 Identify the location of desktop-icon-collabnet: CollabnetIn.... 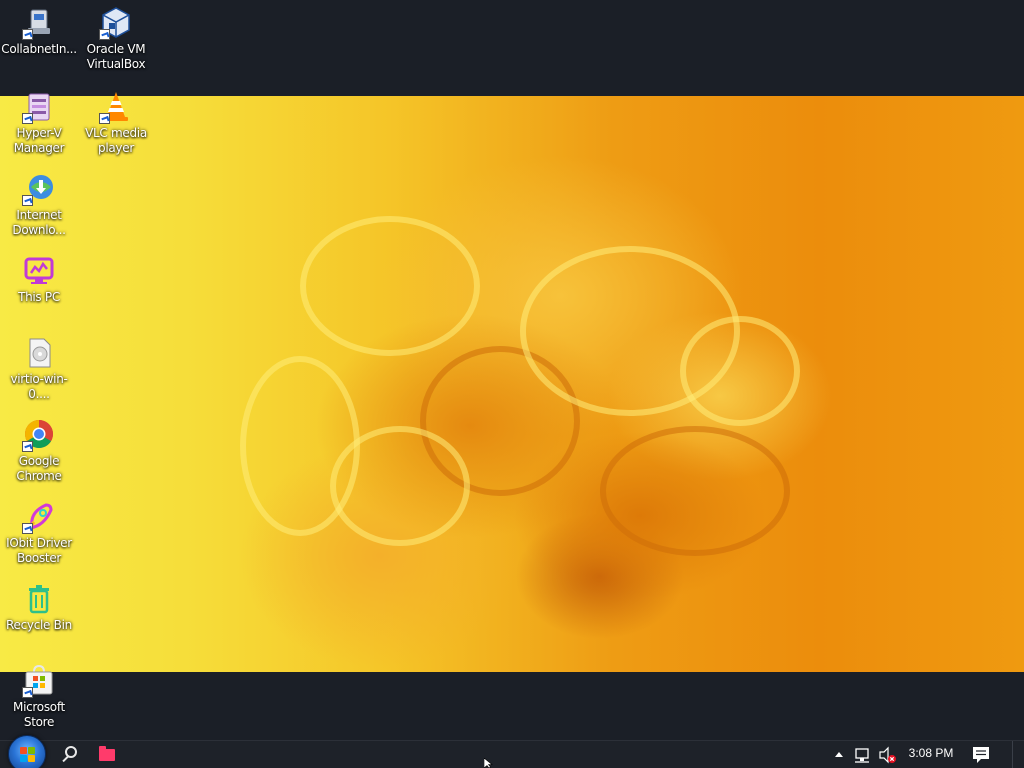
(39, 31).